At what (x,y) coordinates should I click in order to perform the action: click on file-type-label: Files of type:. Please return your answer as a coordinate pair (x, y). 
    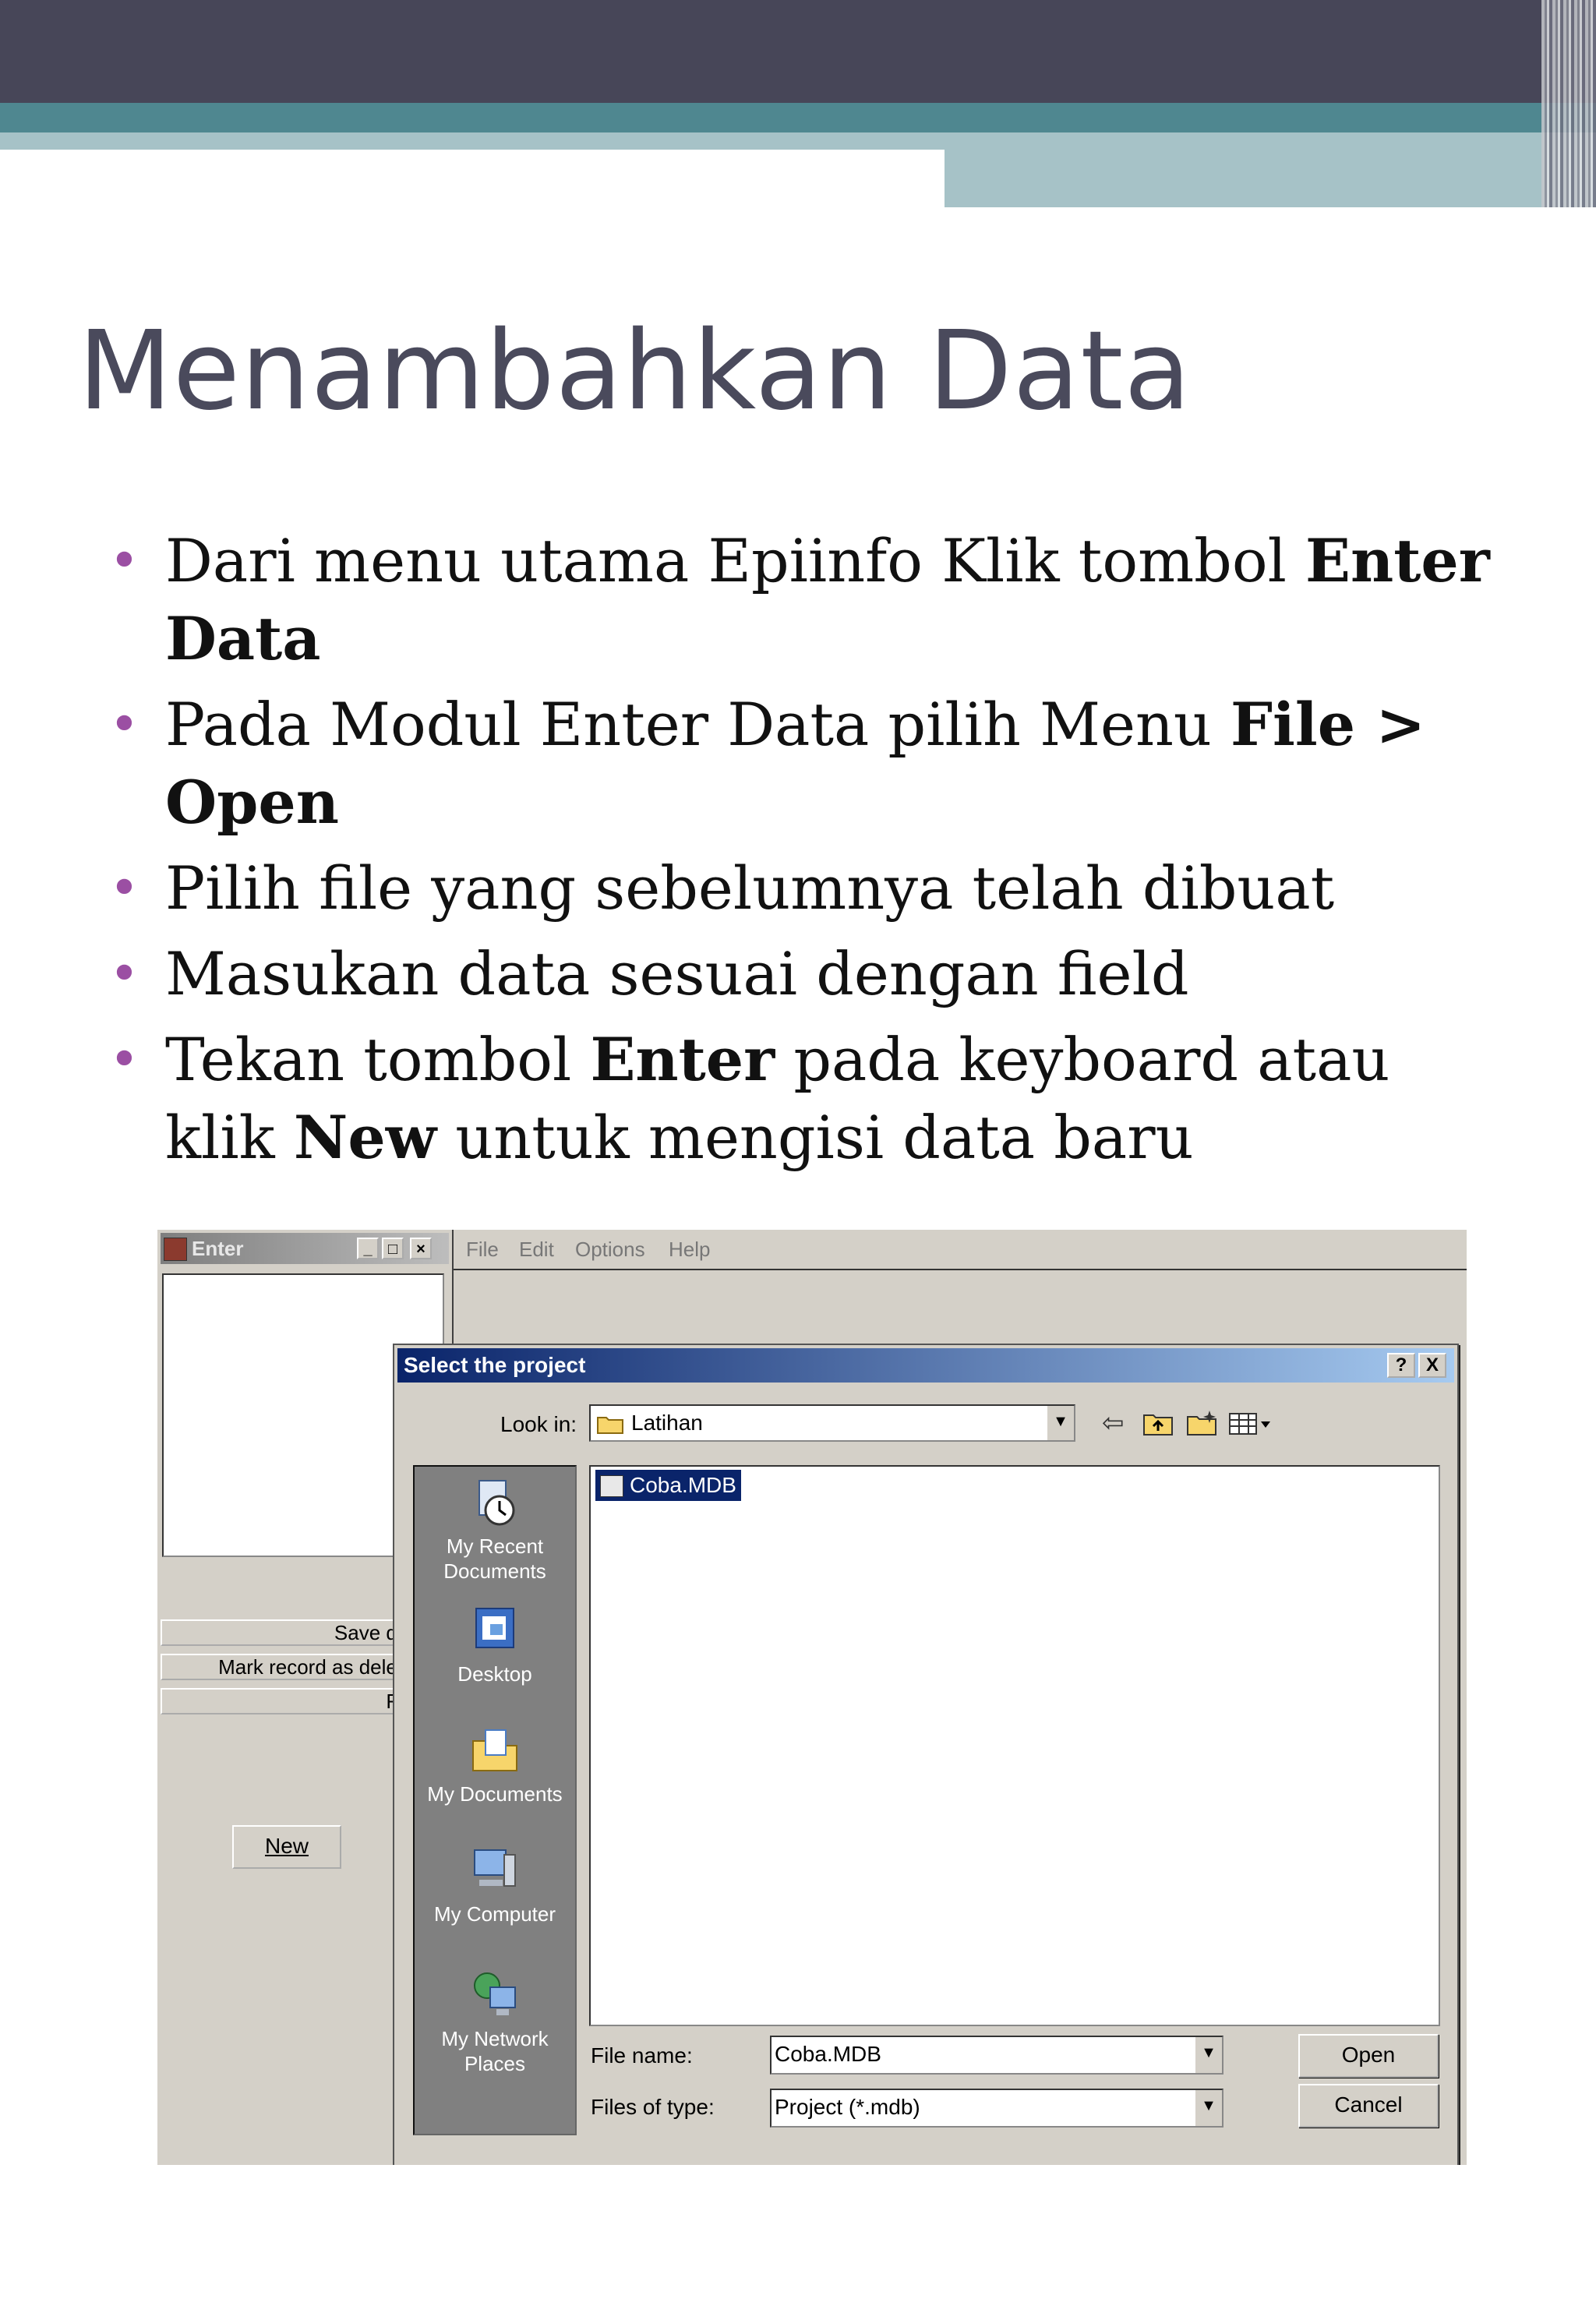
    Looking at the image, I should click on (653, 2107).